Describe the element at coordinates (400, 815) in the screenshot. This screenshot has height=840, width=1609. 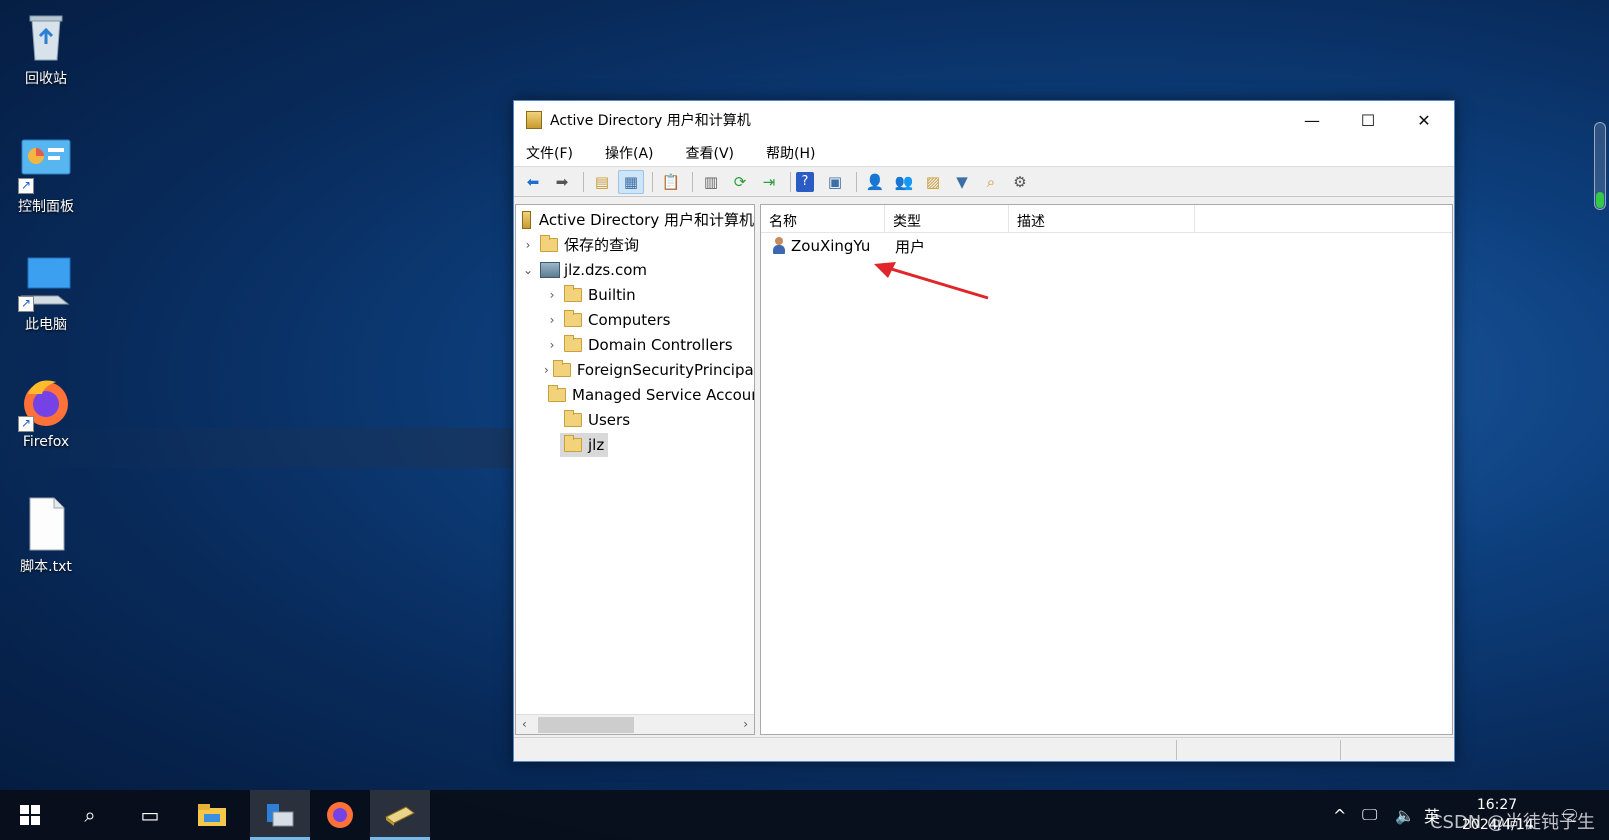
I see `ad-users-computers-icon` at that location.